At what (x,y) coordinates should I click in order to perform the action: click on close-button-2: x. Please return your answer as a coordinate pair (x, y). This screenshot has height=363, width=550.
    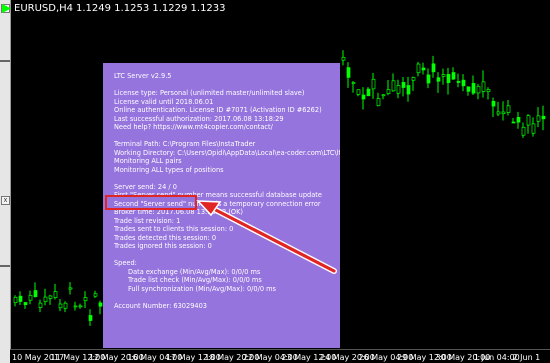
    Looking at the image, I should click on (5, 200).